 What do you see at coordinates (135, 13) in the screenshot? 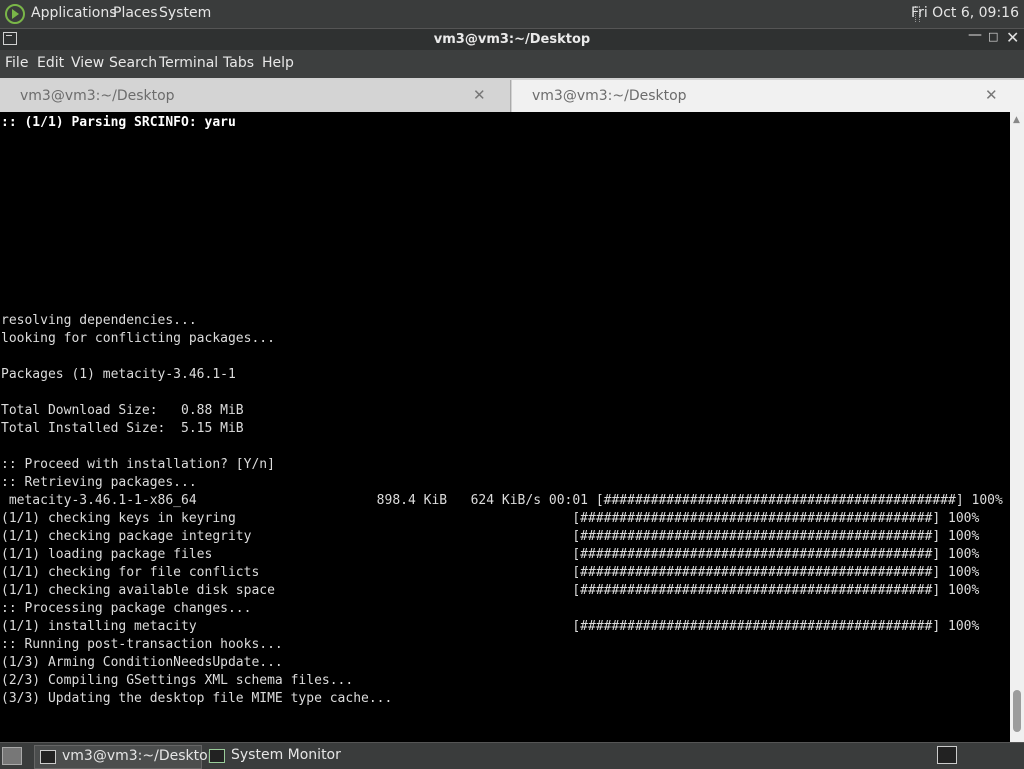
I see `places-menu: Places` at bounding box center [135, 13].